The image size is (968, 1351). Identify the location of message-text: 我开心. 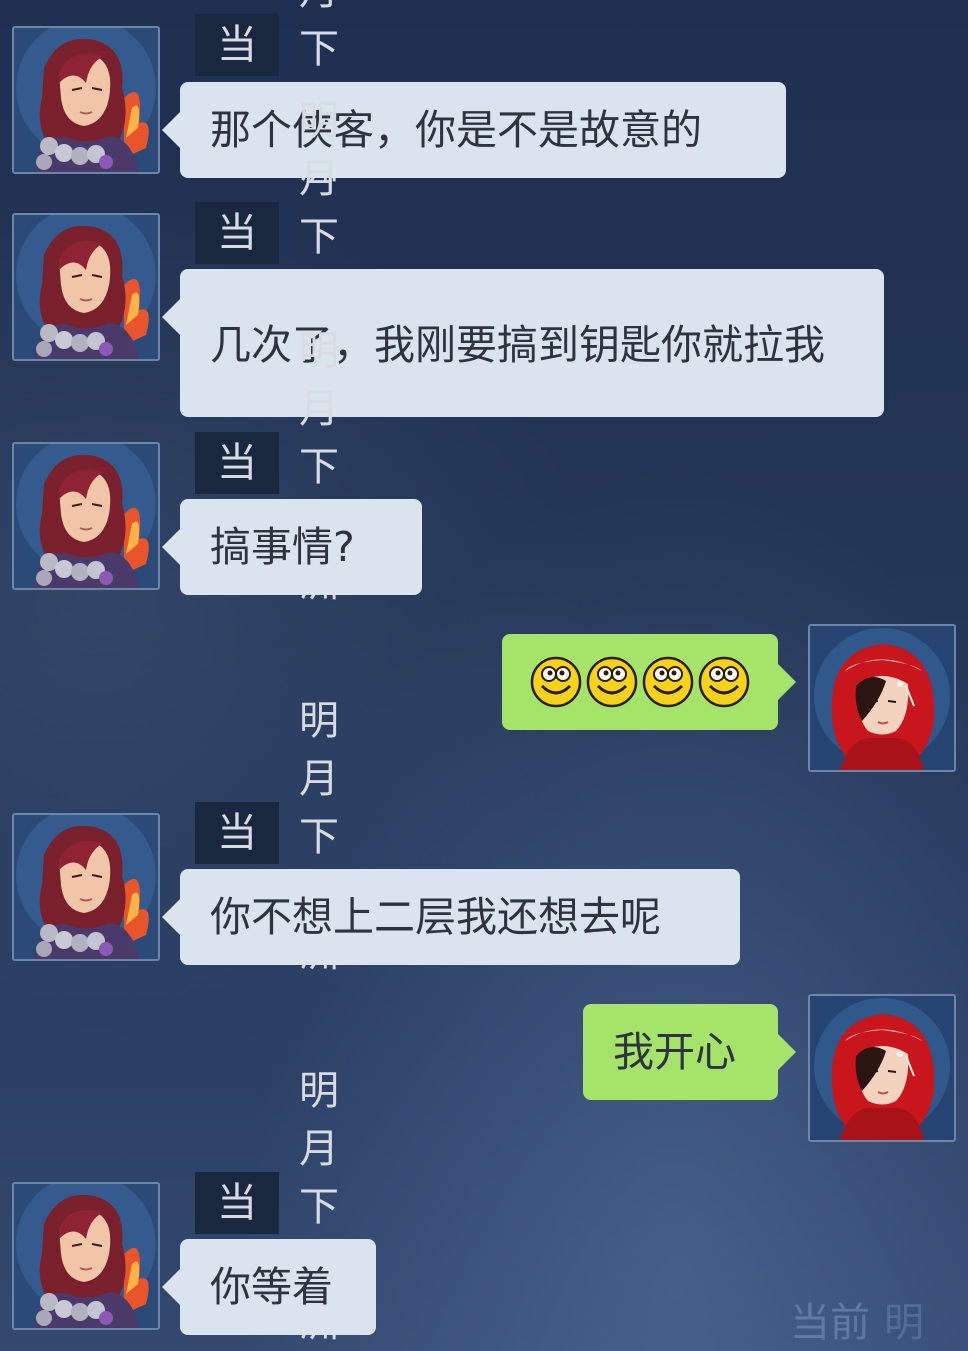
(674, 1052).